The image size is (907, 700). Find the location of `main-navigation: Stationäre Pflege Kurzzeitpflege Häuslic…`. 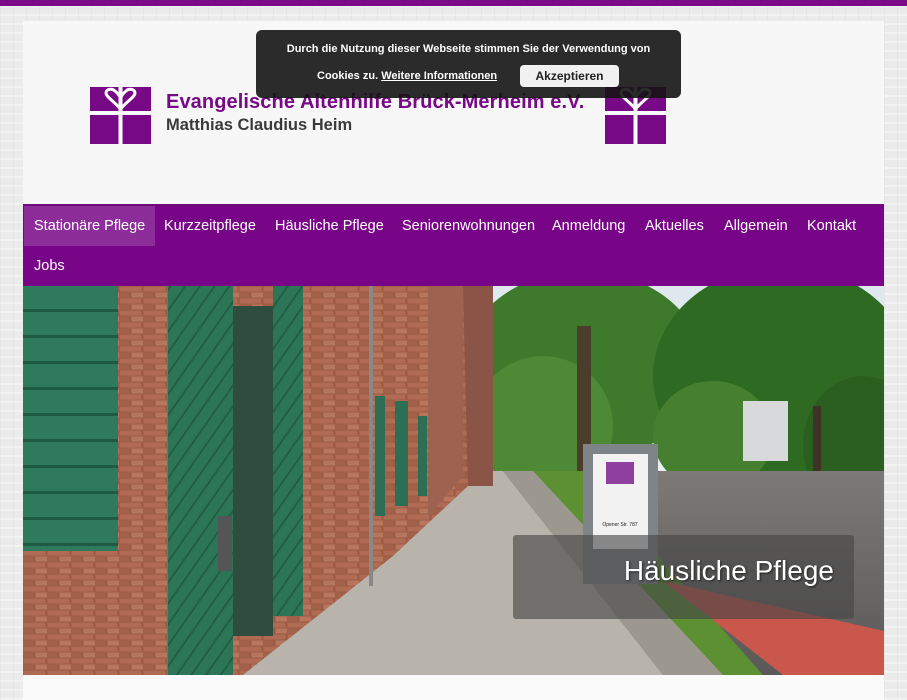

main-navigation: Stationäre Pflege Kurzzeitpflege Häuslic… is located at coordinates (453, 245).